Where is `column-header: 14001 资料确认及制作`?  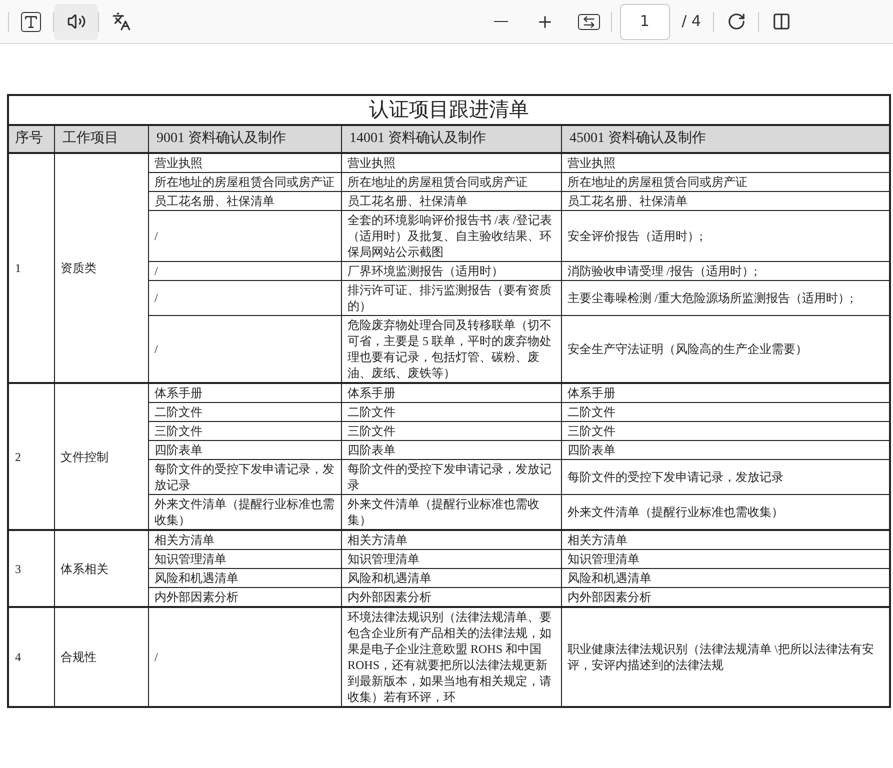
column-header: 14001 资料确认及制作 is located at coordinates (451, 139).